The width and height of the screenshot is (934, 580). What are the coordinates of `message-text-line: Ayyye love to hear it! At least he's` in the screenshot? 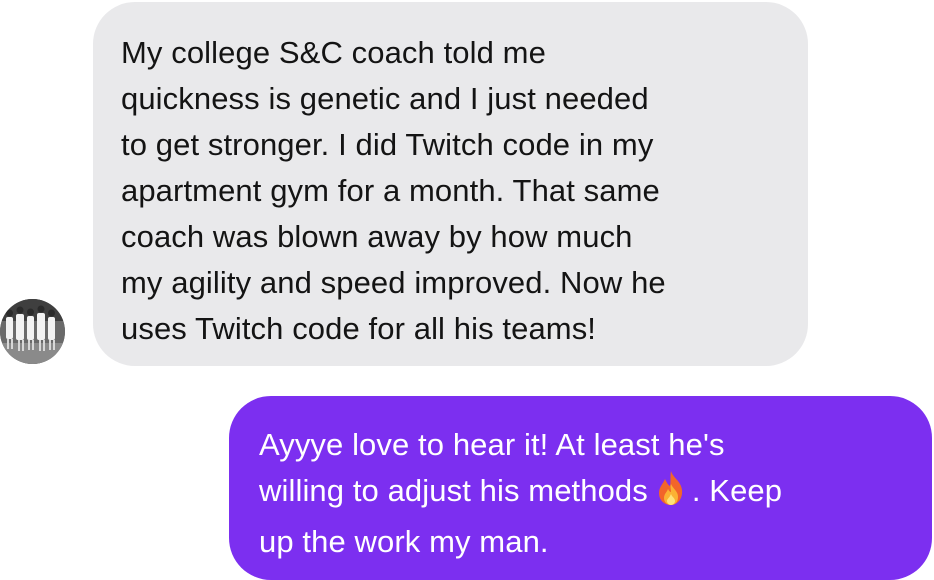 It's located at (492, 444).